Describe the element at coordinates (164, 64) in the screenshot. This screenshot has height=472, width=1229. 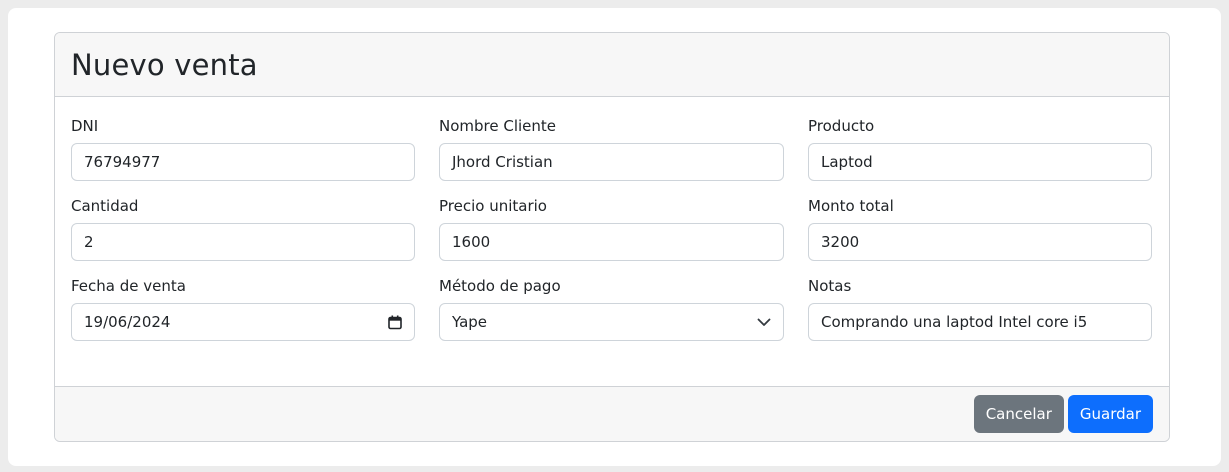
I see `page-title: Nuevo venta` at that location.